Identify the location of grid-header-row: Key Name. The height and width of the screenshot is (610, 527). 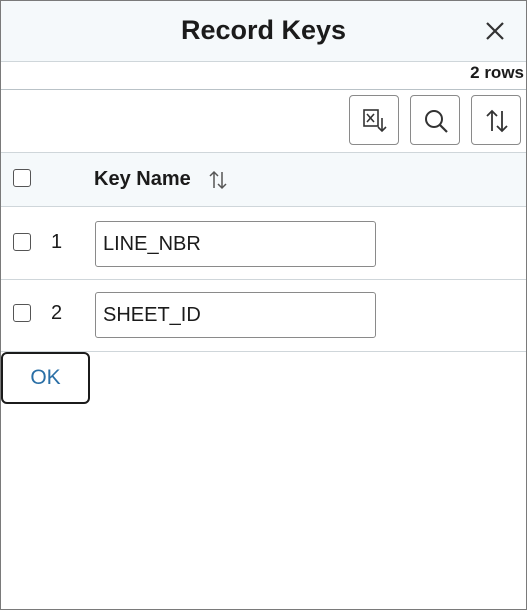
(263, 179).